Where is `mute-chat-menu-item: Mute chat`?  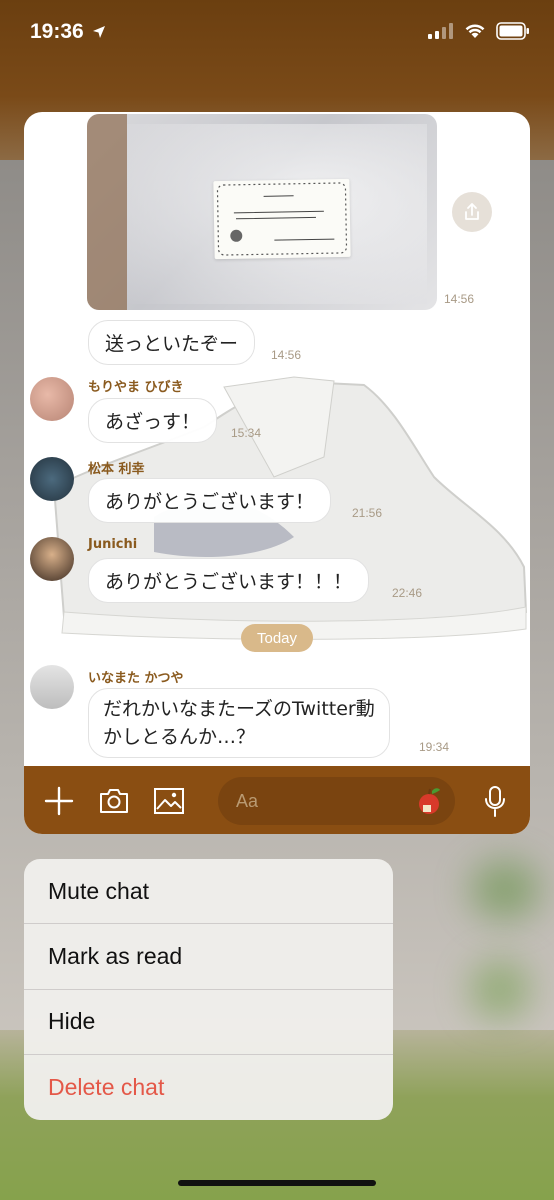 mute-chat-menu-item: Mute chat is located at coordinates (208, 892).